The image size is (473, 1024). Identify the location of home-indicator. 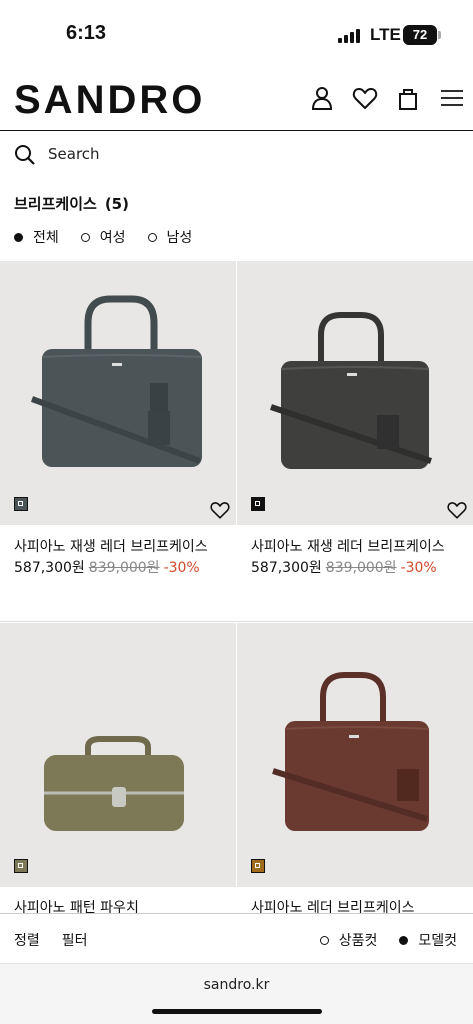
(237, 1011).